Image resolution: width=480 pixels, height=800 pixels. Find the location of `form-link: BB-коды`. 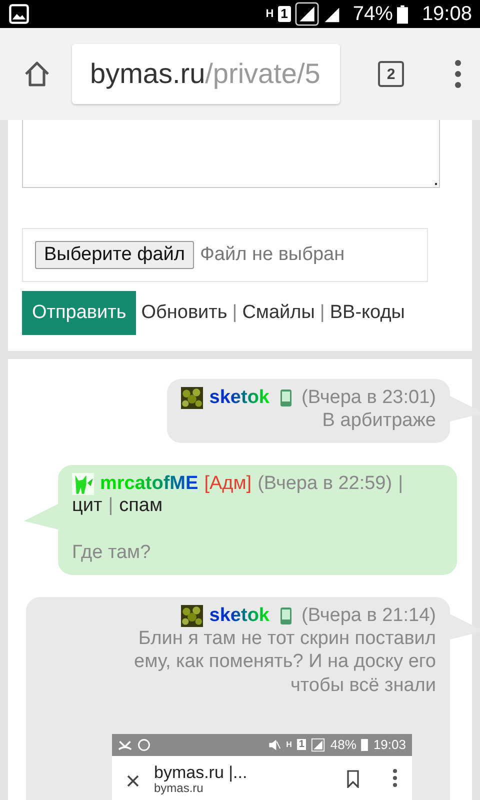

form-link: BB-коды is located at coordinates (367, 313).